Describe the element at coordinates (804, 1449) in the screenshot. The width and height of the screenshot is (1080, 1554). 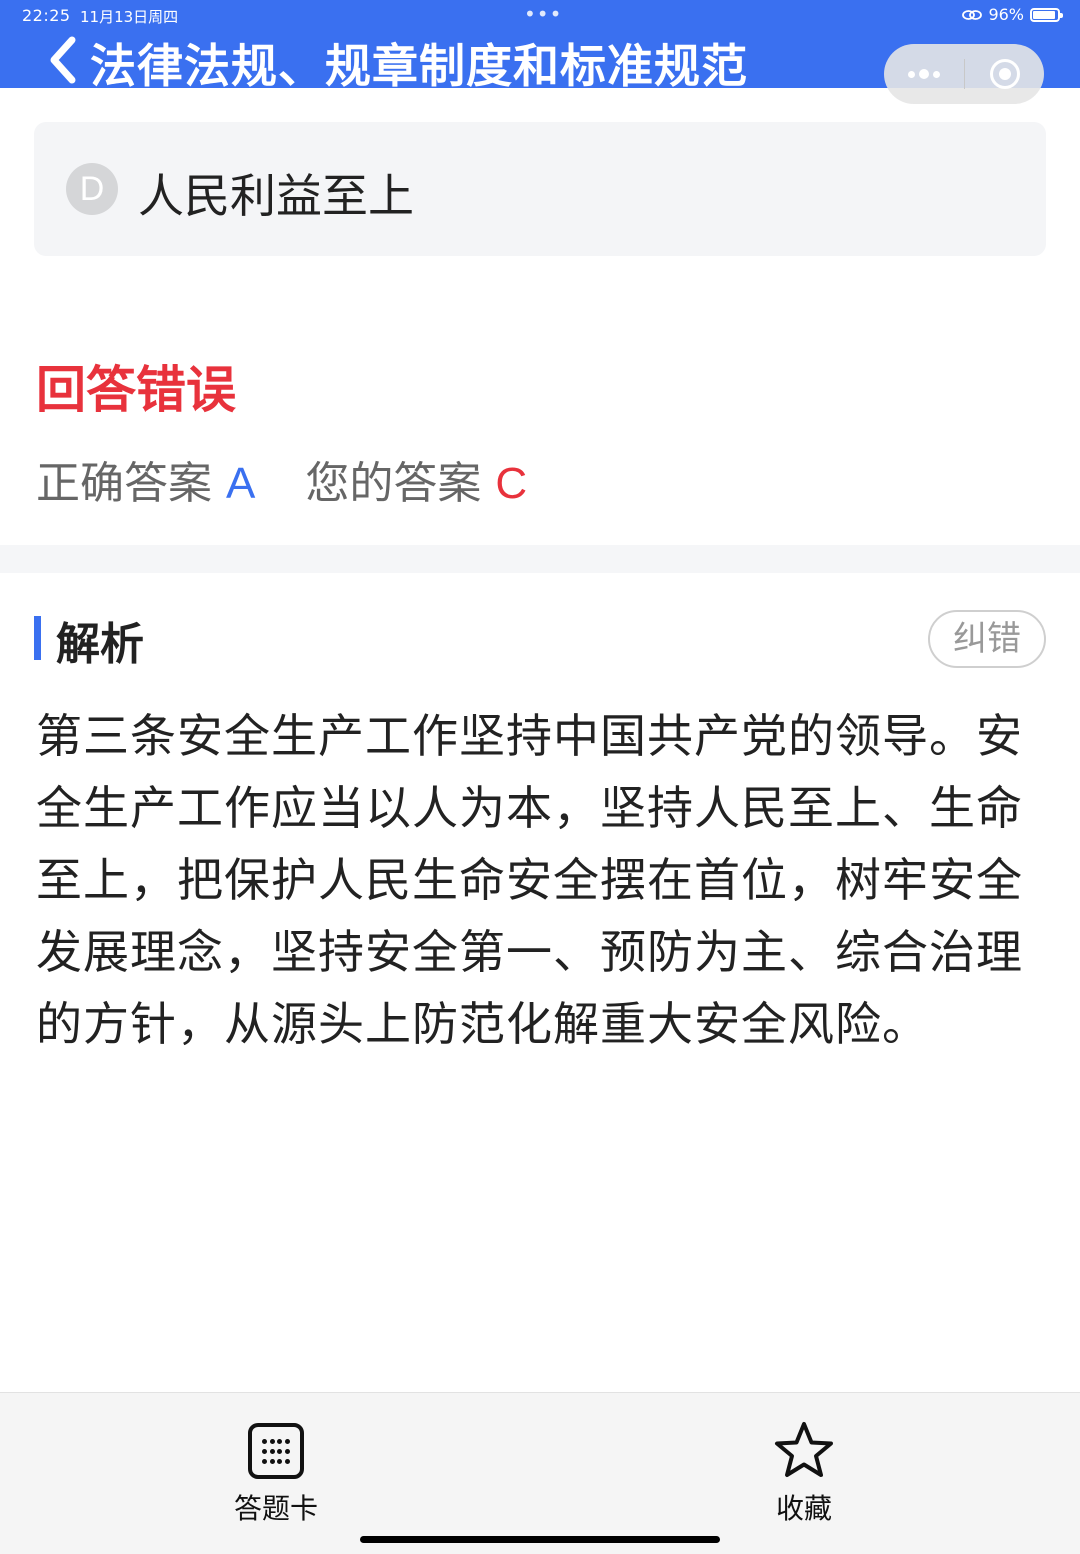
I see `star-icon` at that location.